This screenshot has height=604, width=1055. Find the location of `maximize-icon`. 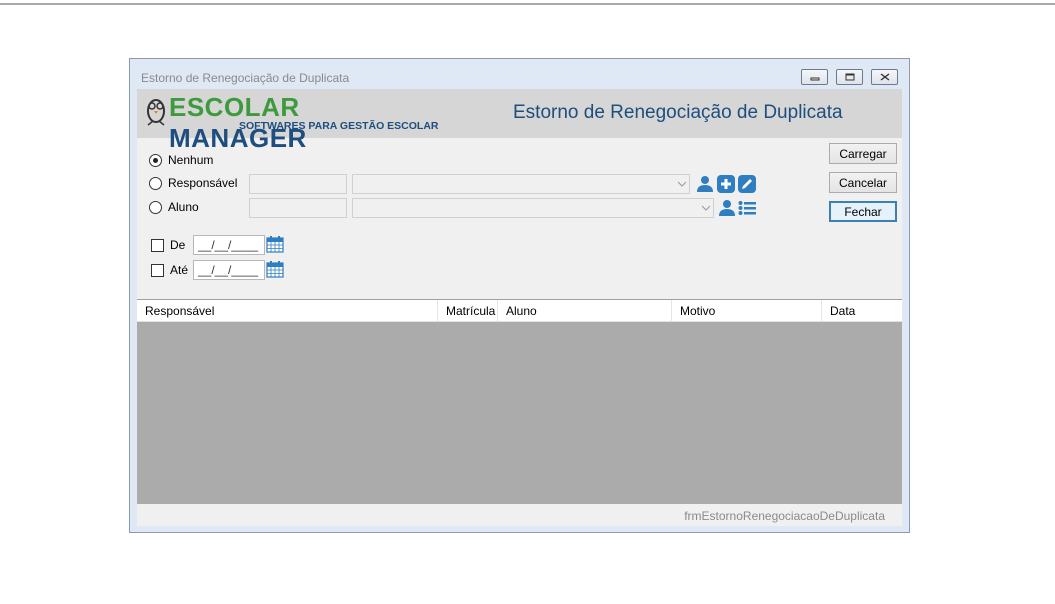

maximize-icon is located at coordinates (849, 77).